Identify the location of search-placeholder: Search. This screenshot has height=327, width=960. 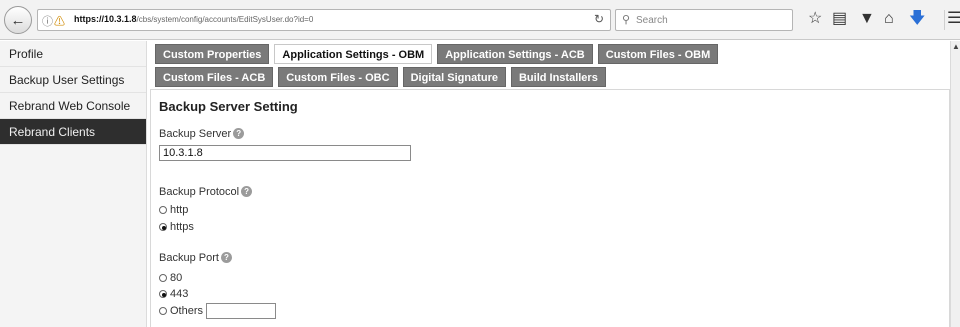
(652, 20).